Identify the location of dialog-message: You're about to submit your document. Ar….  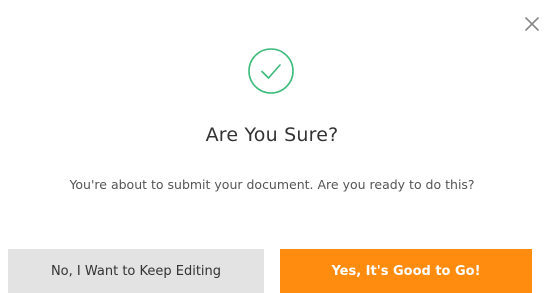
(272, 184).